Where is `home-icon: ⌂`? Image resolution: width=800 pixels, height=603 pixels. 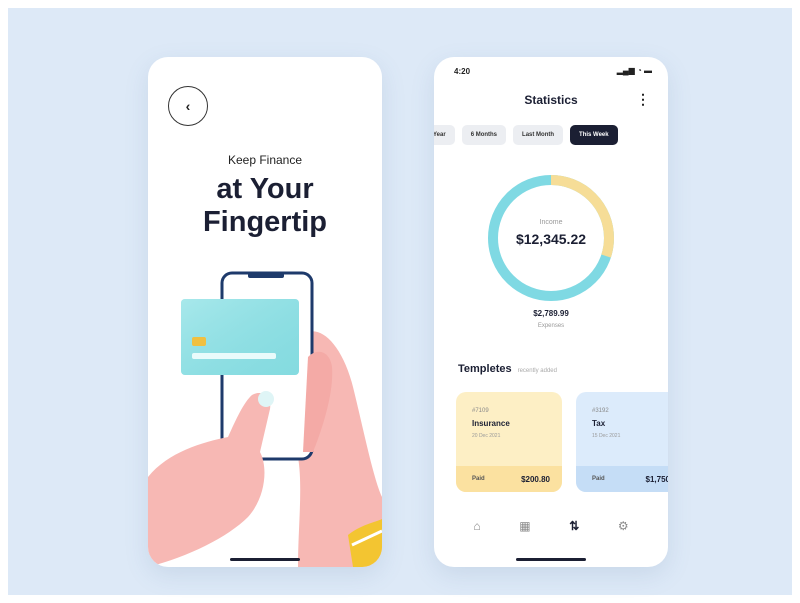 home-icon: ⌂ is located at coordinates (476, 526).